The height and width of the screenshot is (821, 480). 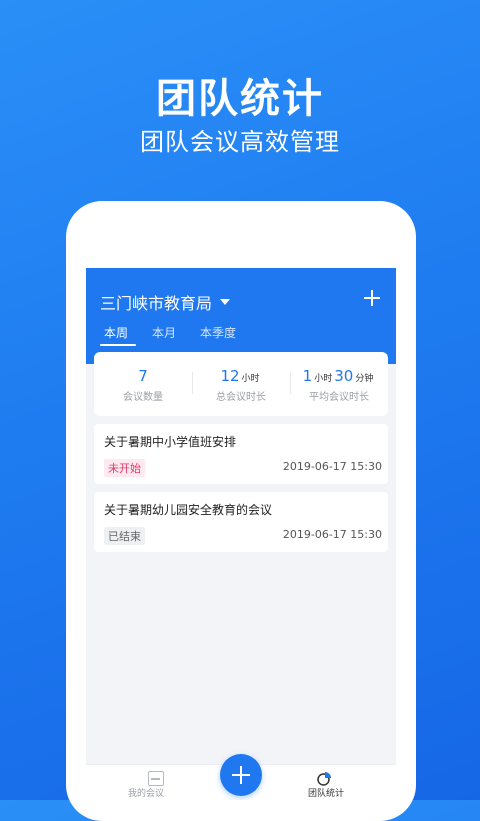 I want to click on status-badge: 已结束, so click(x=124, y=536).